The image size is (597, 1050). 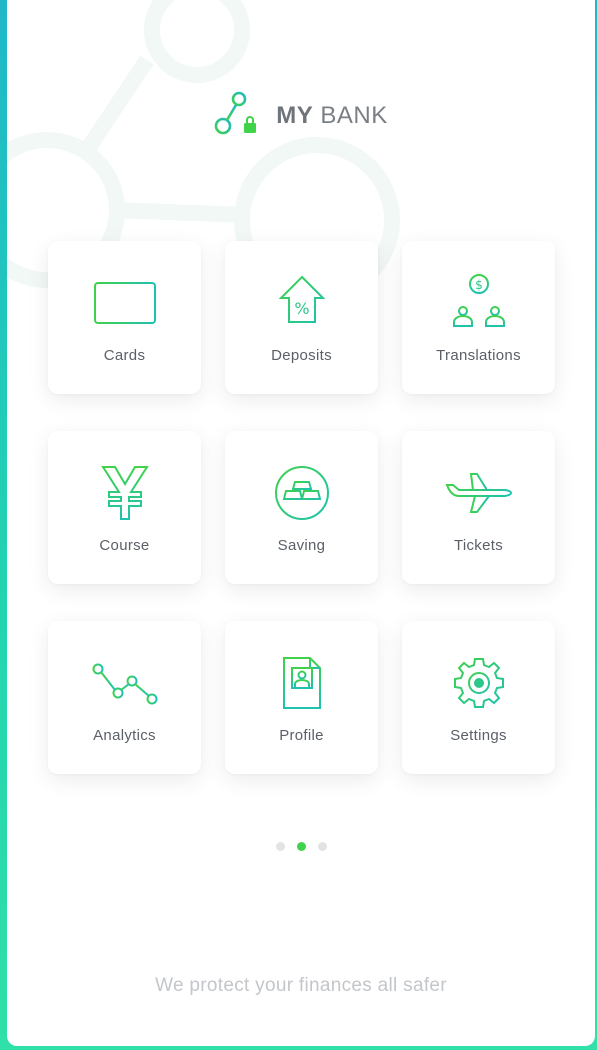 What do you see at coordinates (124, 735) in the screenshot?
I see `tile-label: Analytics` at bounding box center [124, 735].